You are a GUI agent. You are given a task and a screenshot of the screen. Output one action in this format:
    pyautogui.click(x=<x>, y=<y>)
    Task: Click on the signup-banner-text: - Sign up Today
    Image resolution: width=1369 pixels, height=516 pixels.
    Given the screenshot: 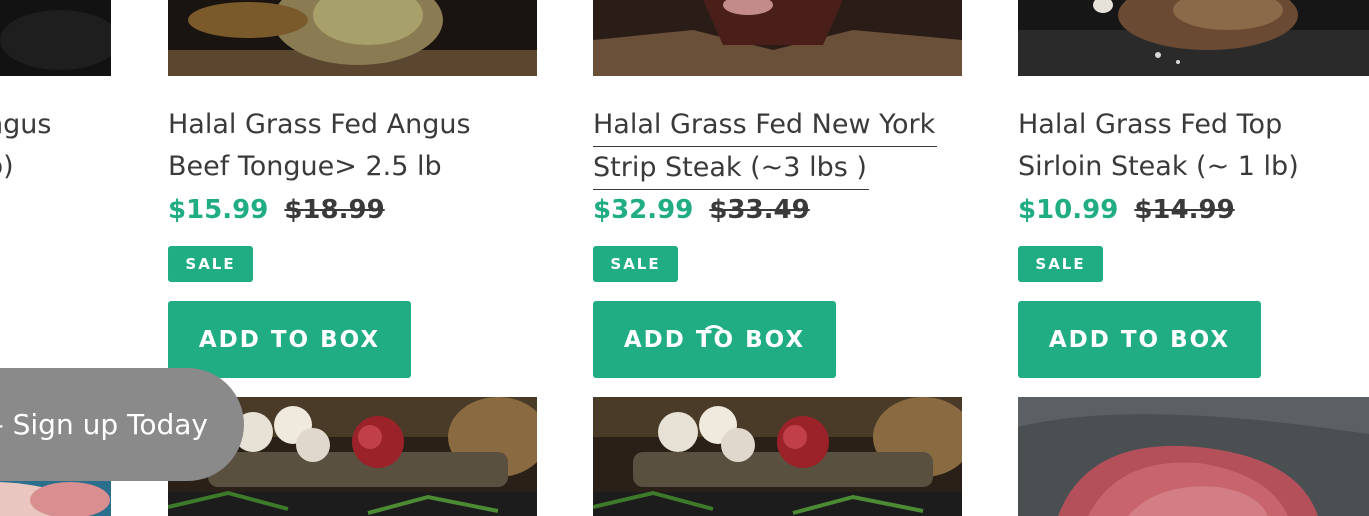 What is the action you would take?
    pyautogui.click(x=104, y=424)
    